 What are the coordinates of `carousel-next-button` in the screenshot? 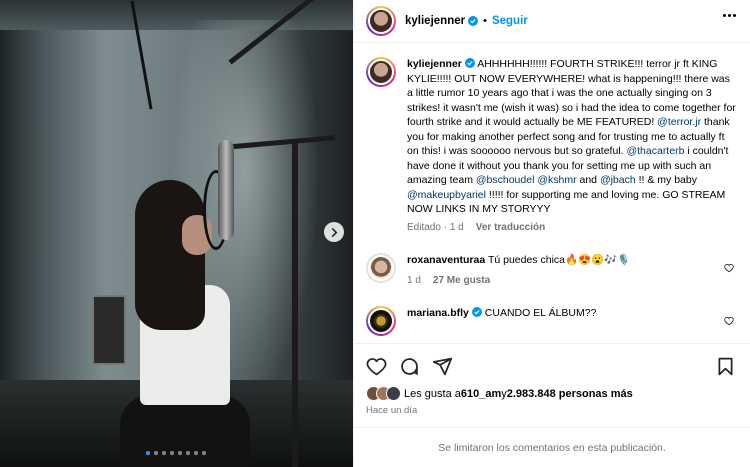 It's located at (334, 232).